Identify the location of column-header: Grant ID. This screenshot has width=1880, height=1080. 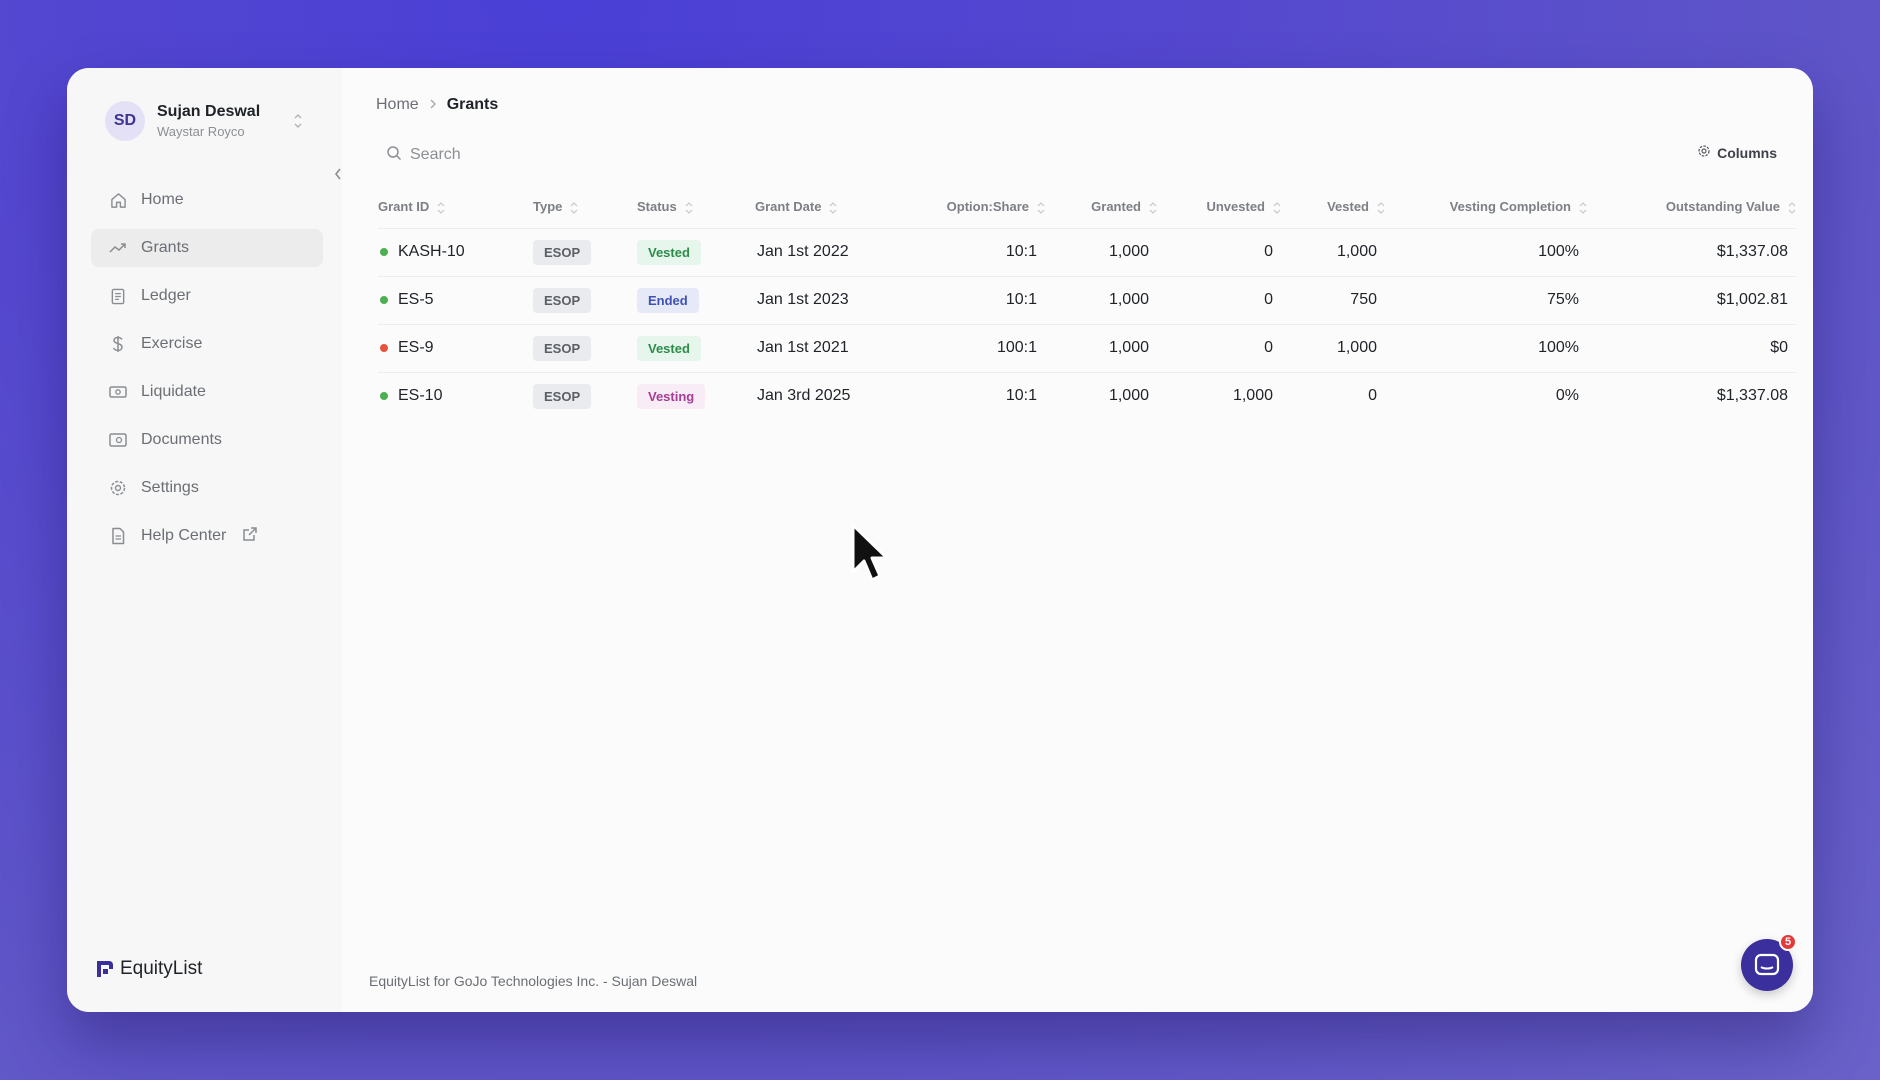
(455, 207).